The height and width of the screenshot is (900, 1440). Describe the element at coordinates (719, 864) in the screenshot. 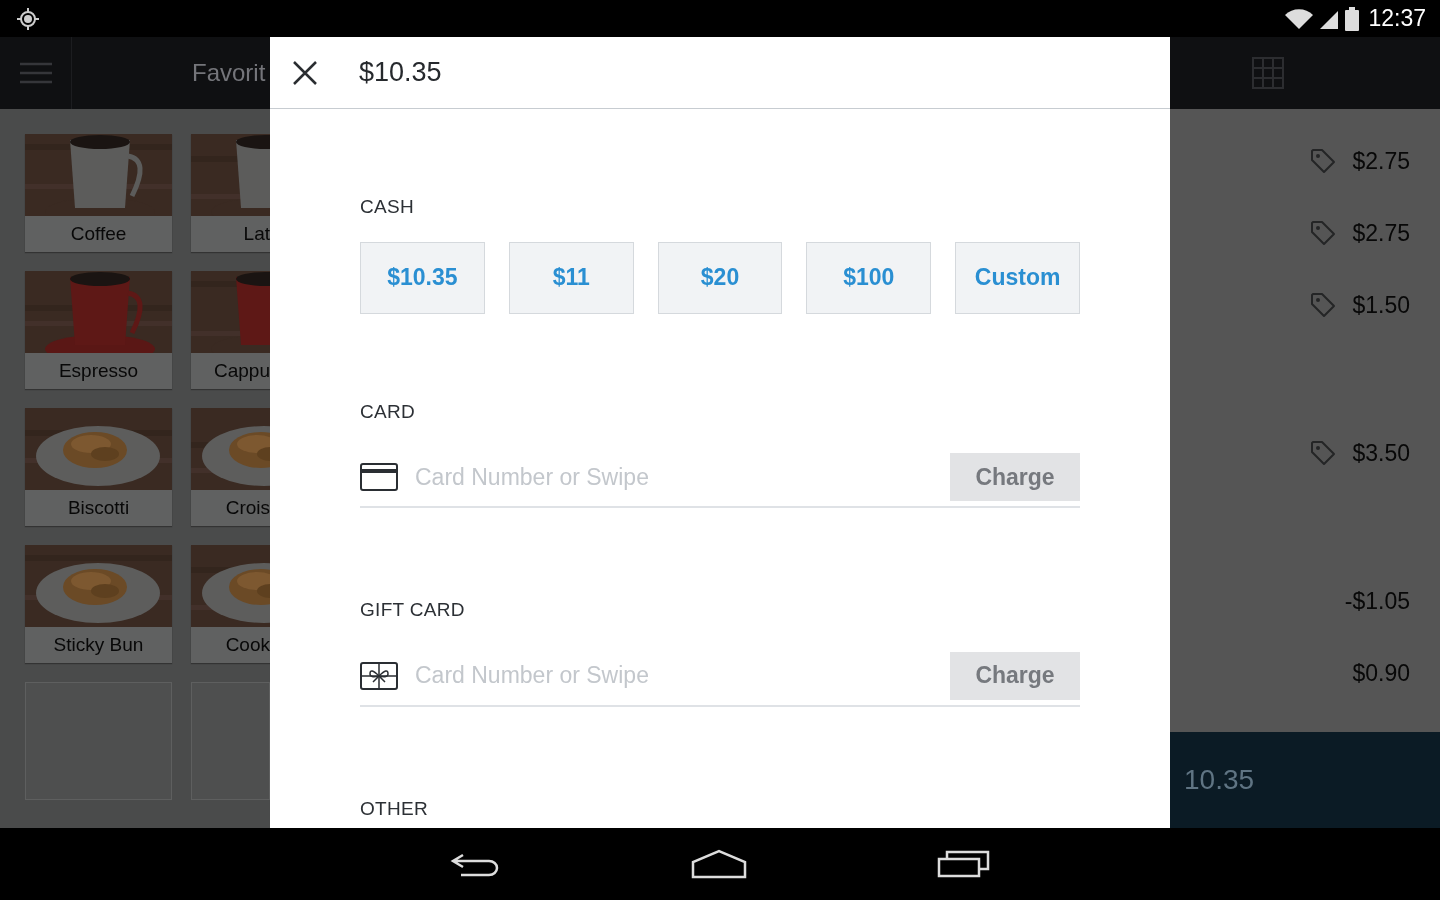

I see `home-icon` at that location.